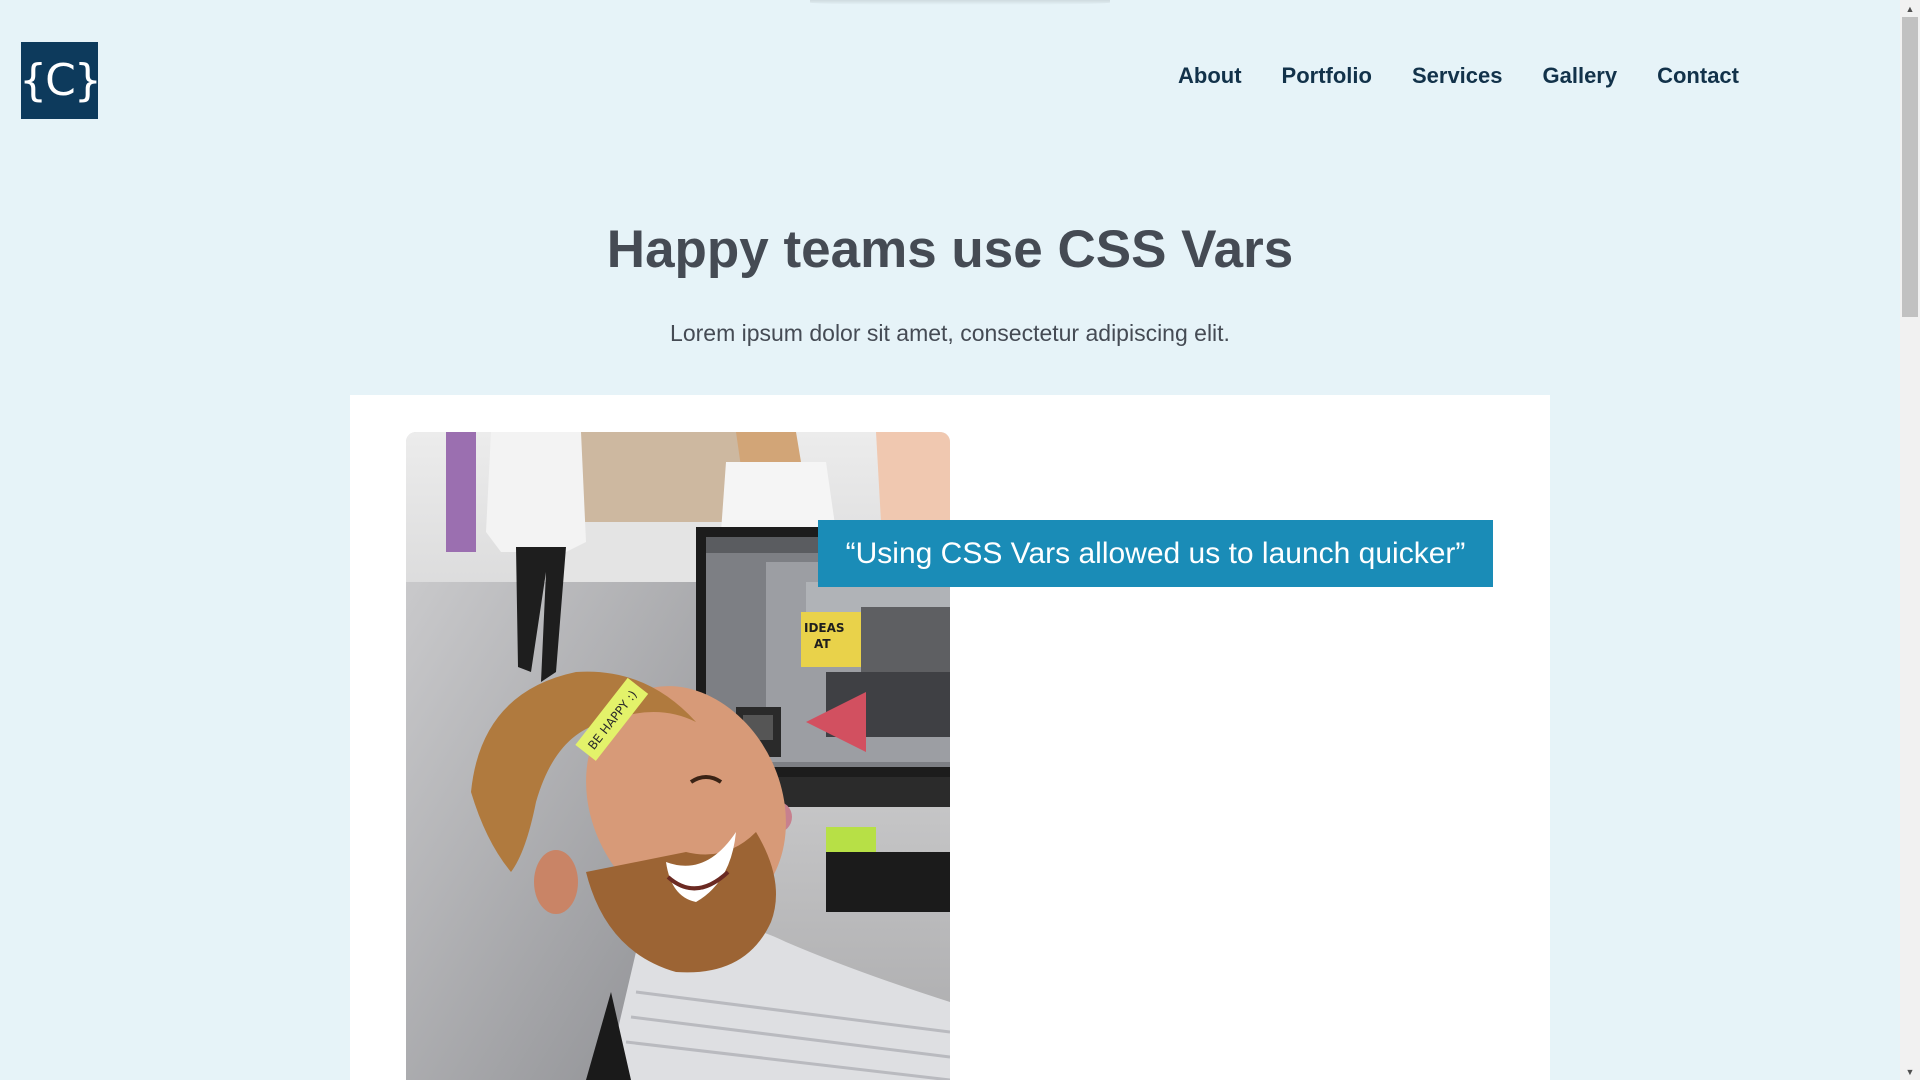 The image size is (1920, 1080). I want to click on nav-link-services: Services, so click(1457, 76).